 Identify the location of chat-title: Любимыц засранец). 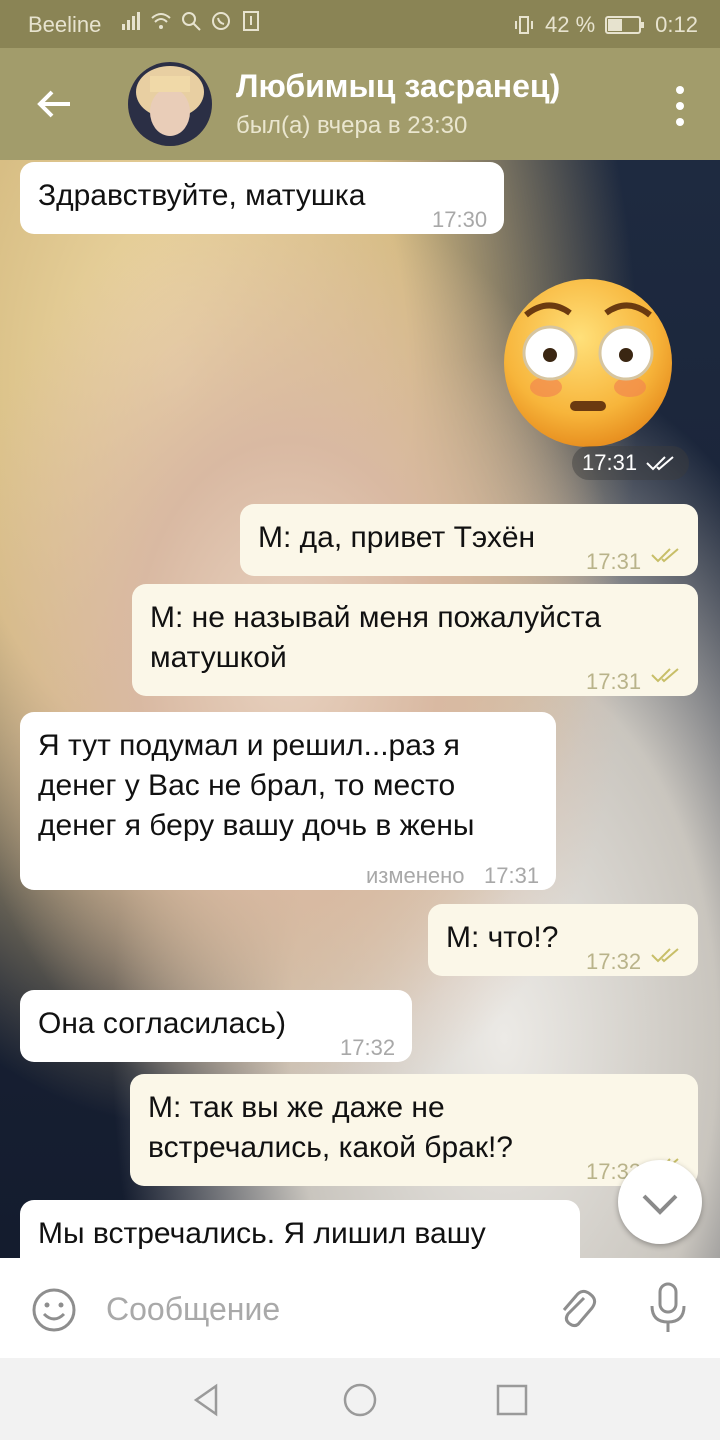
(398, 86).